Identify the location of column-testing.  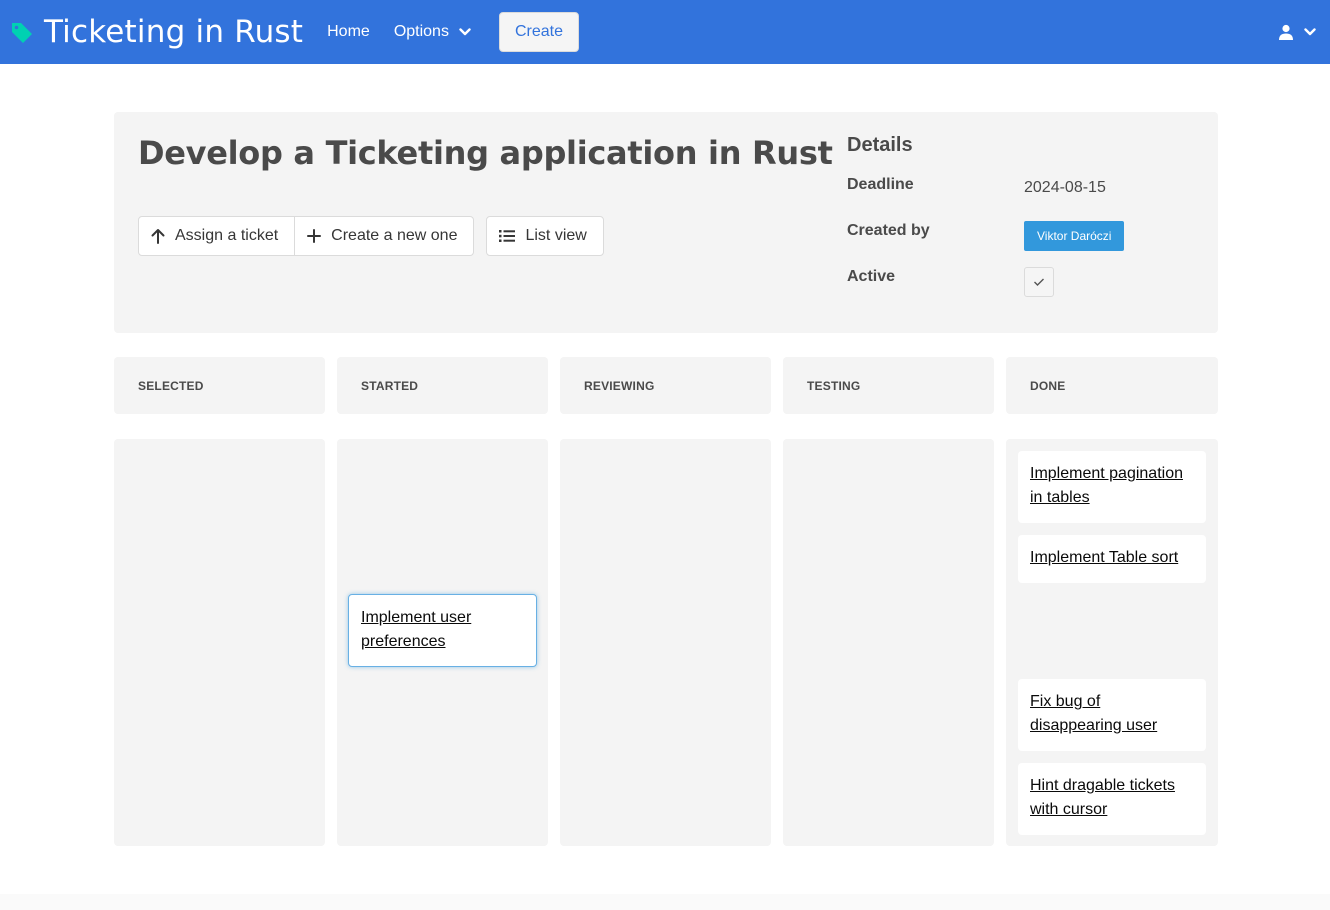
(888, 642).